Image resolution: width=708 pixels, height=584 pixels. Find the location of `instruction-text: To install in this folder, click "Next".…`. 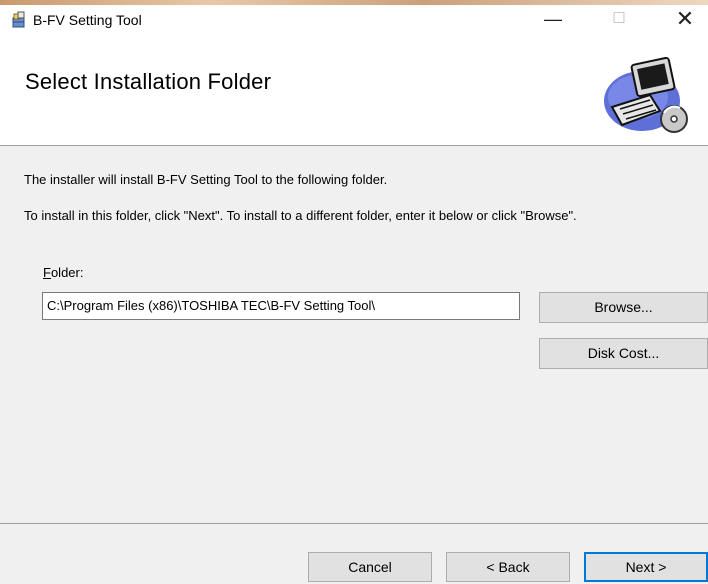

instruction-text: To install in this folder, click "Next".… is located at coordinates (300, 215).